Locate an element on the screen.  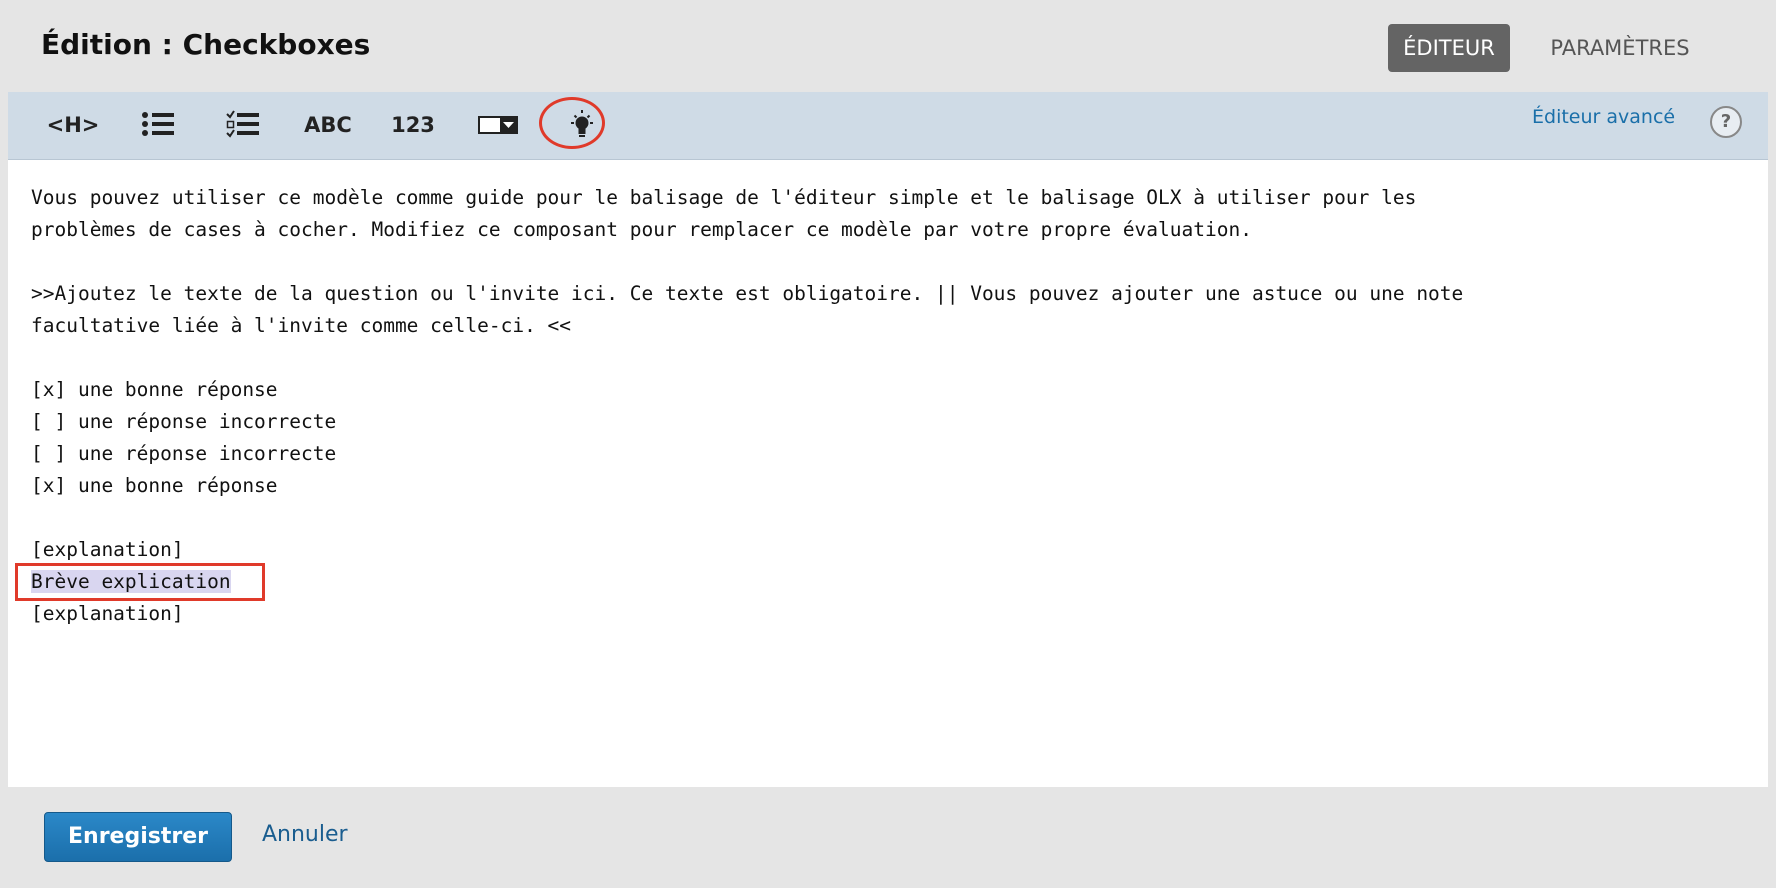
dropdown-icon is located at coordinates (498, 125).